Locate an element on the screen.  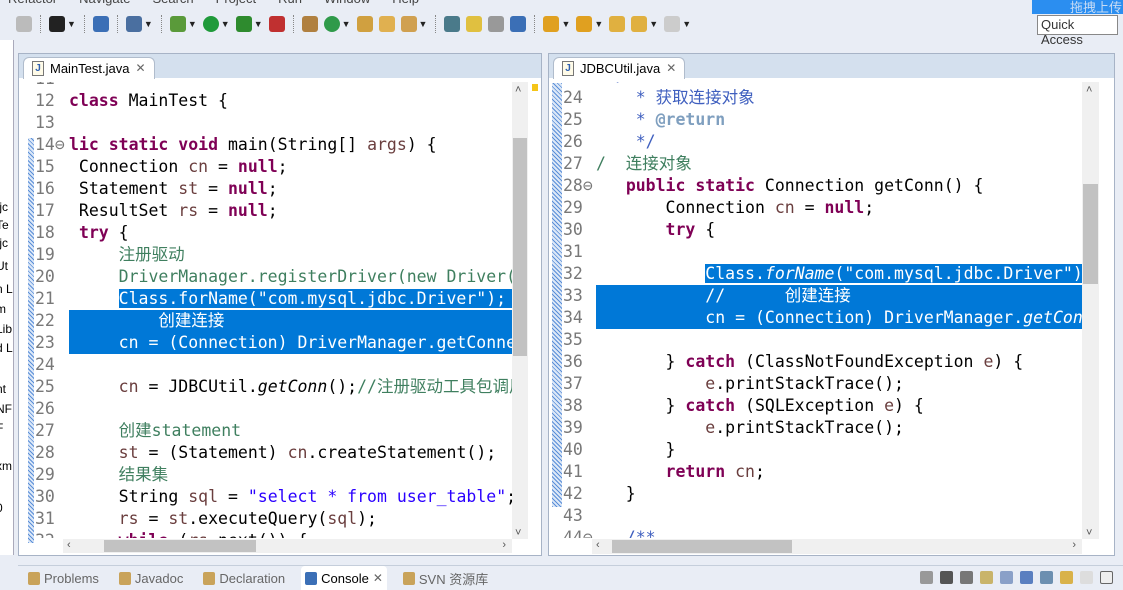
code-token: getConnection is located at coordinates (1052, 317).